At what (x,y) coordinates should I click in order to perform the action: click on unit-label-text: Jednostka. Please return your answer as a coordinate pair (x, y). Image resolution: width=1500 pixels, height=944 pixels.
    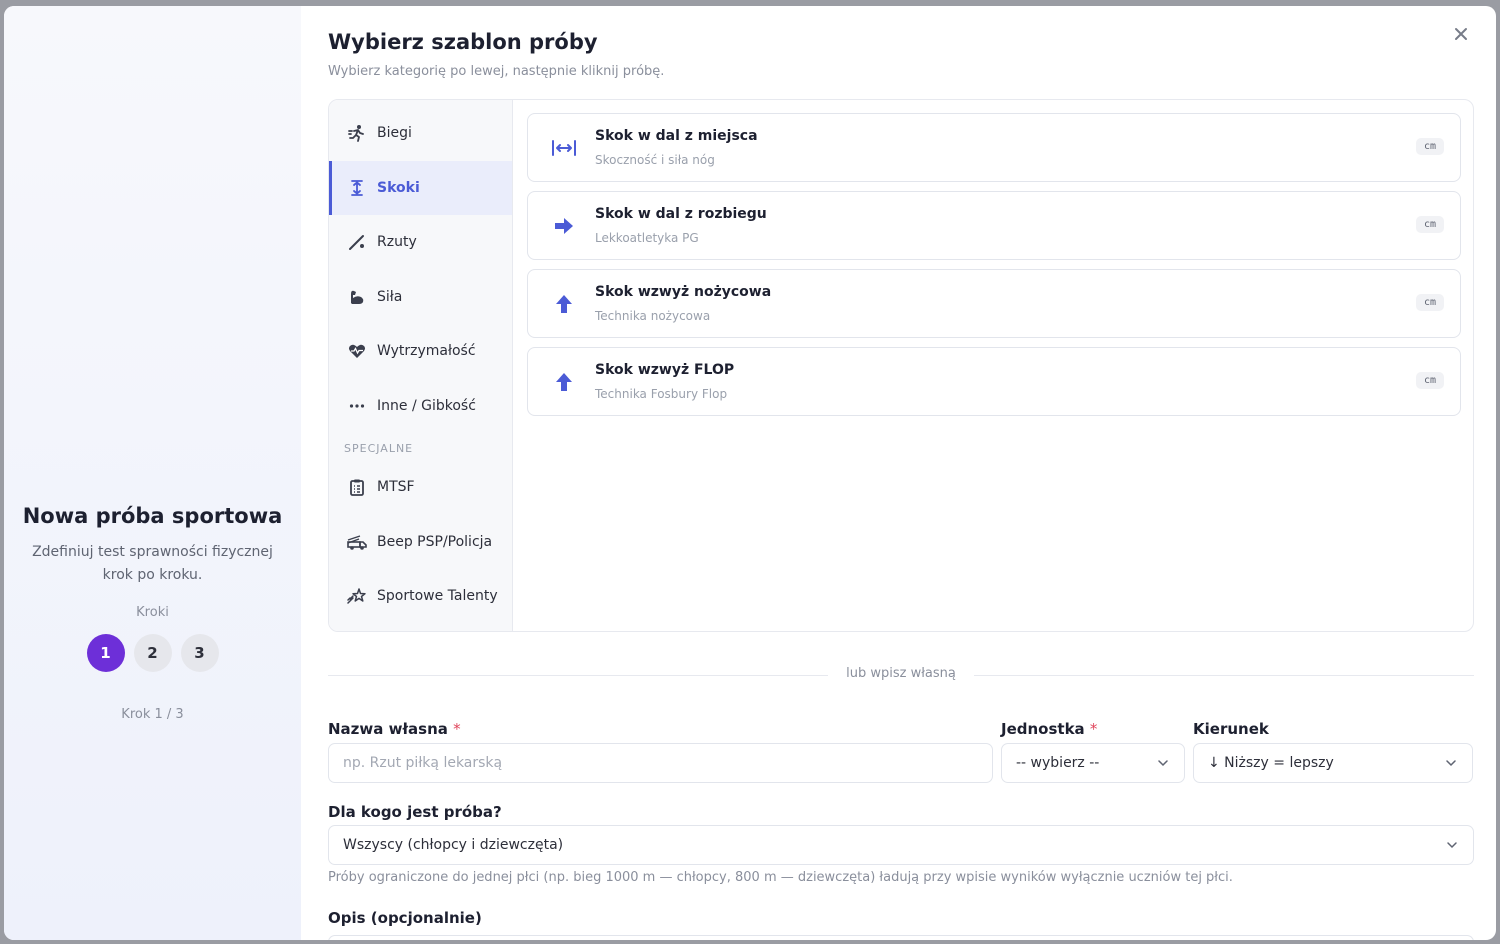
    Looking at the image, I should click on (1043, 729).